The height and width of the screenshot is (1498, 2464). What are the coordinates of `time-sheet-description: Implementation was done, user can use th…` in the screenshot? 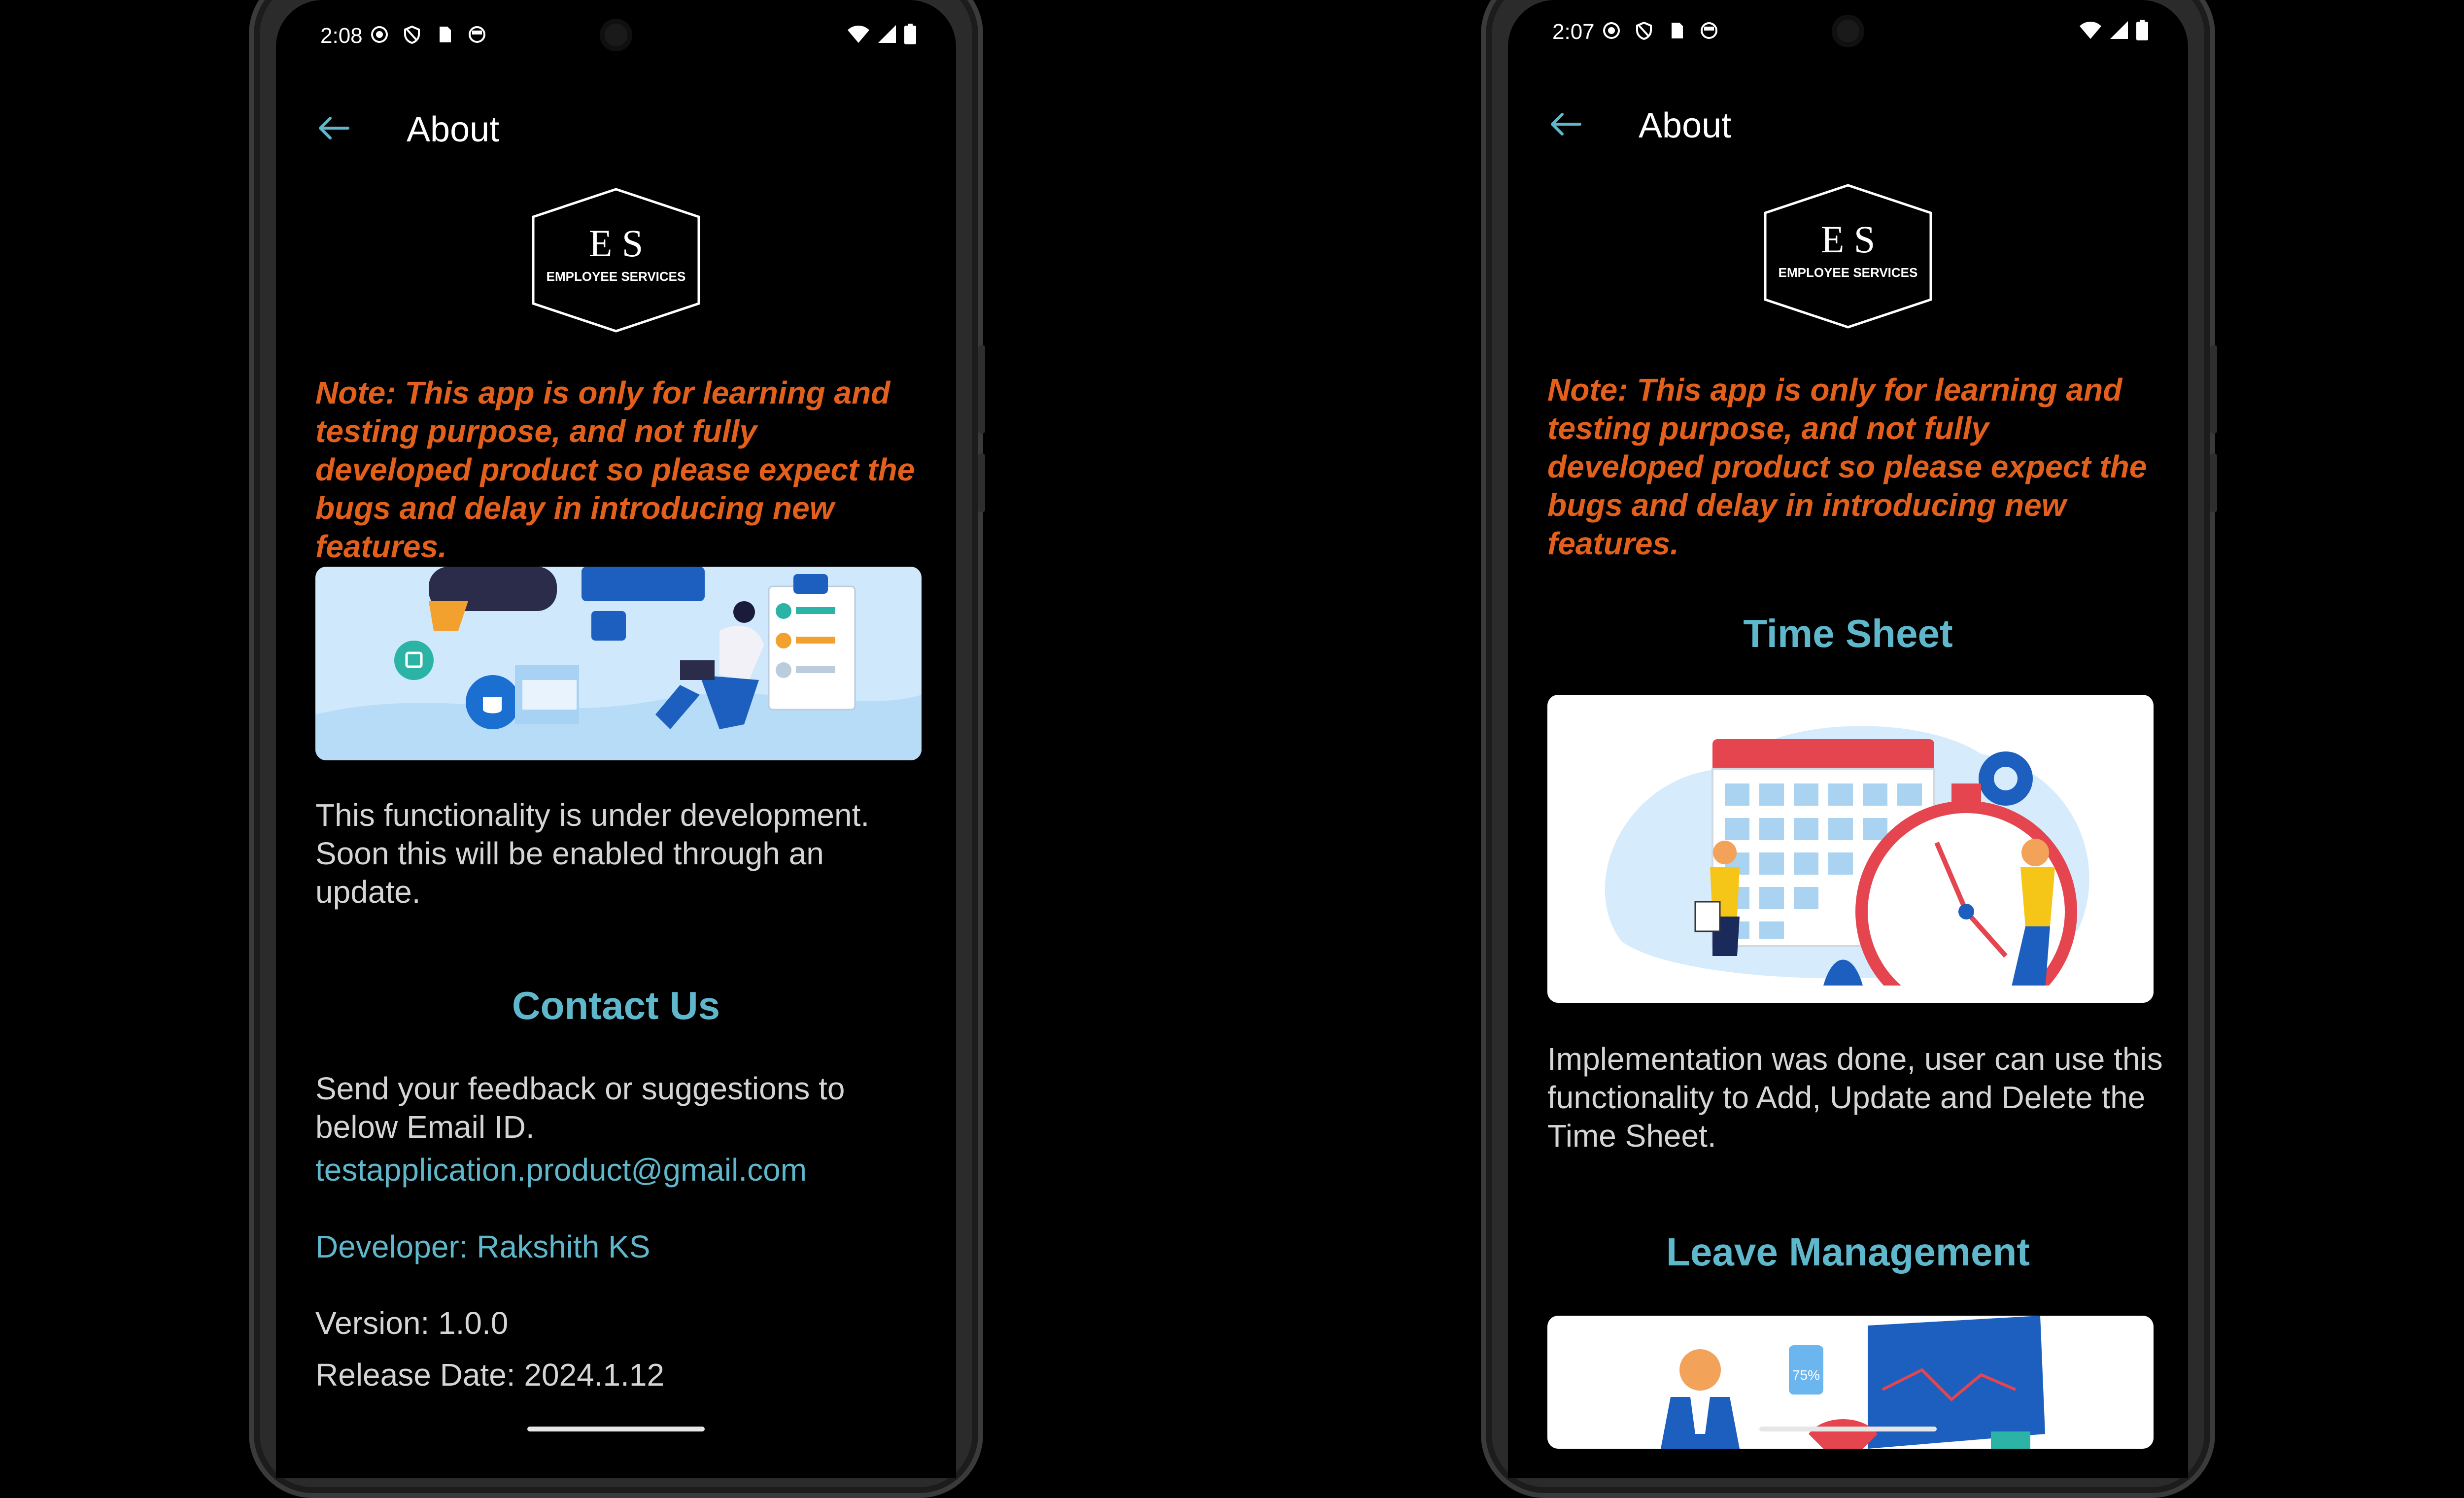 It's located at (1855, 1097).